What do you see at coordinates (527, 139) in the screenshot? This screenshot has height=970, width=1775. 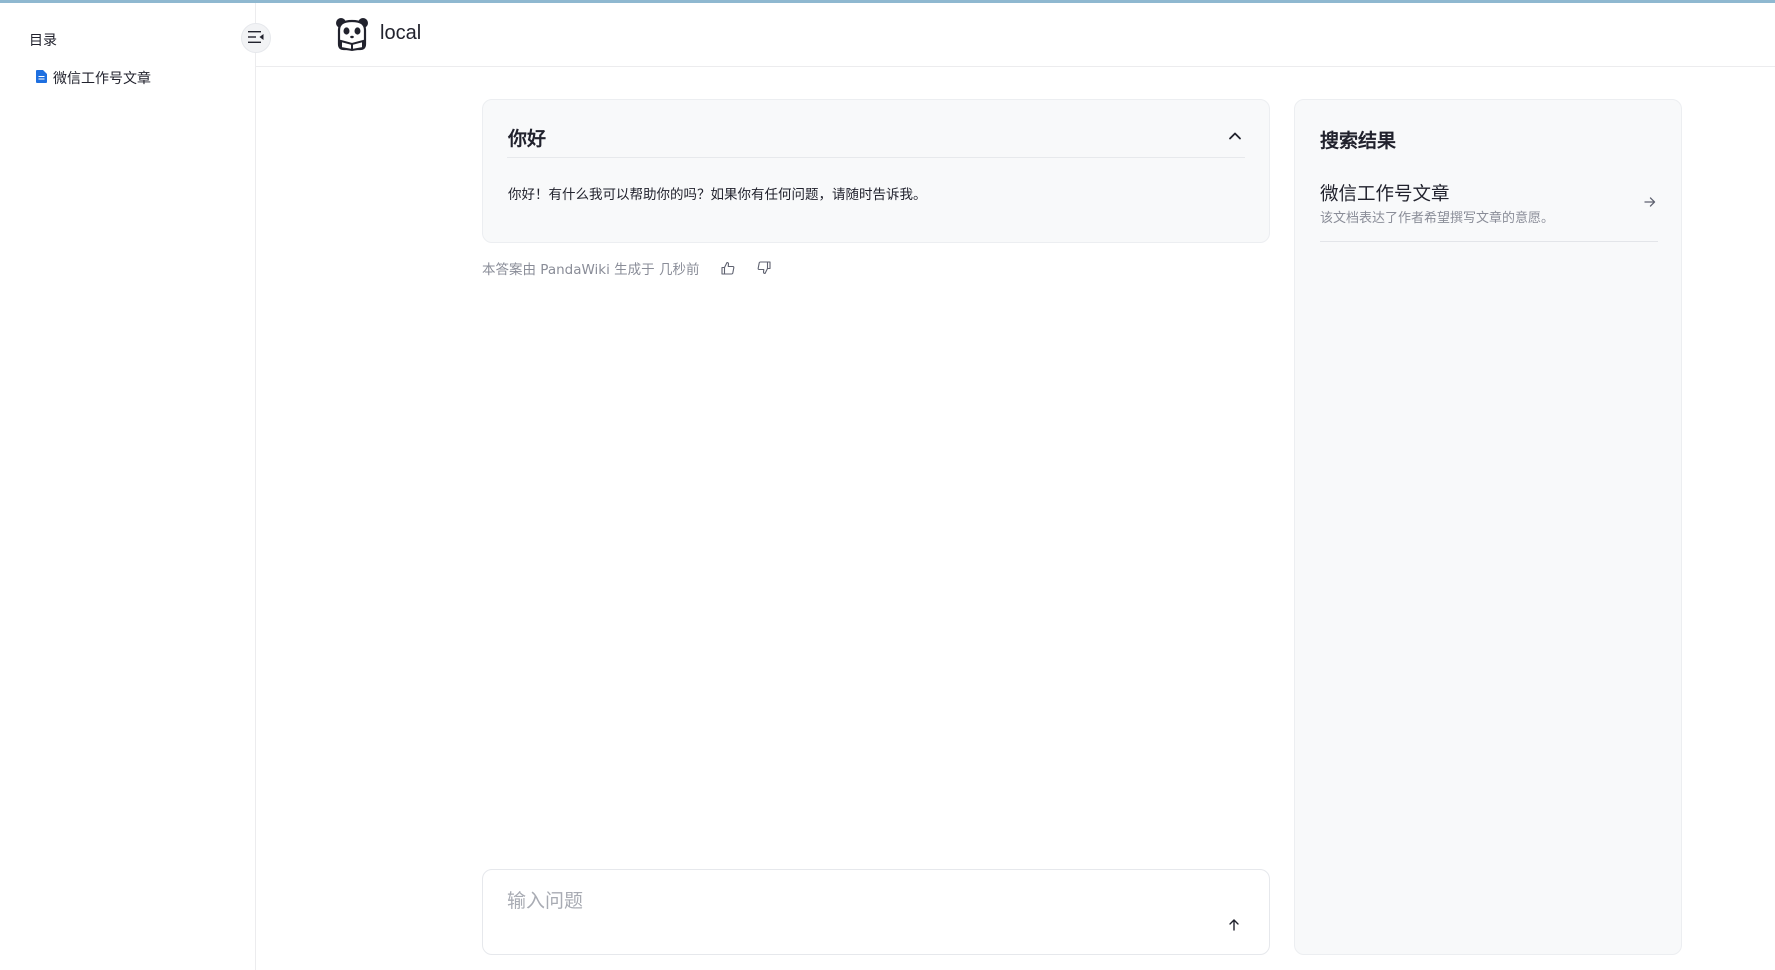 I see `question-title: 你好` at bounding box center [527, 139].